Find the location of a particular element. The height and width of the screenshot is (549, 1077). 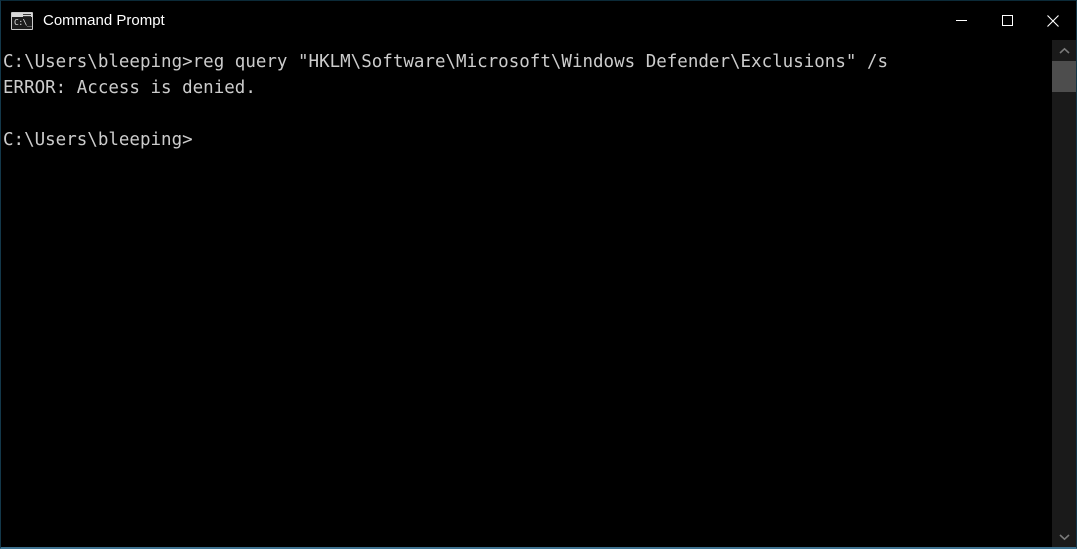

window-titlebar: C:\_ Command Prompt is located at coordinates (538, 20).